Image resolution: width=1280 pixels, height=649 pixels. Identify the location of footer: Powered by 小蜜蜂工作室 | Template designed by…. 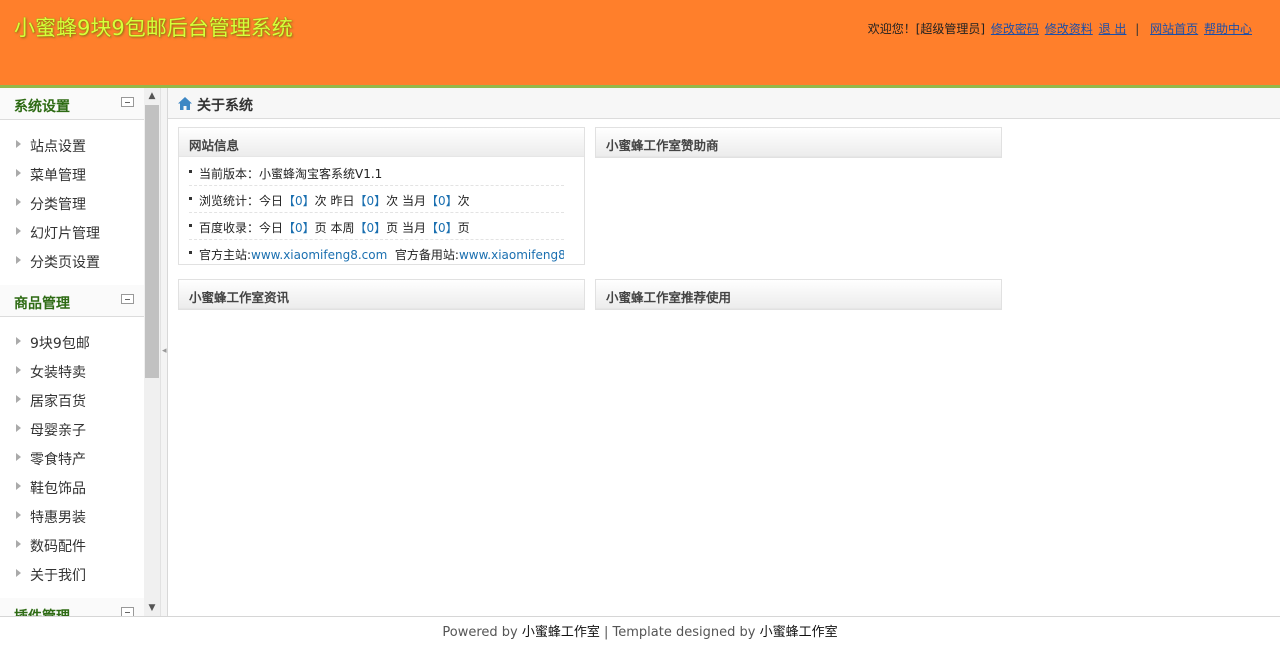
(640, 632).